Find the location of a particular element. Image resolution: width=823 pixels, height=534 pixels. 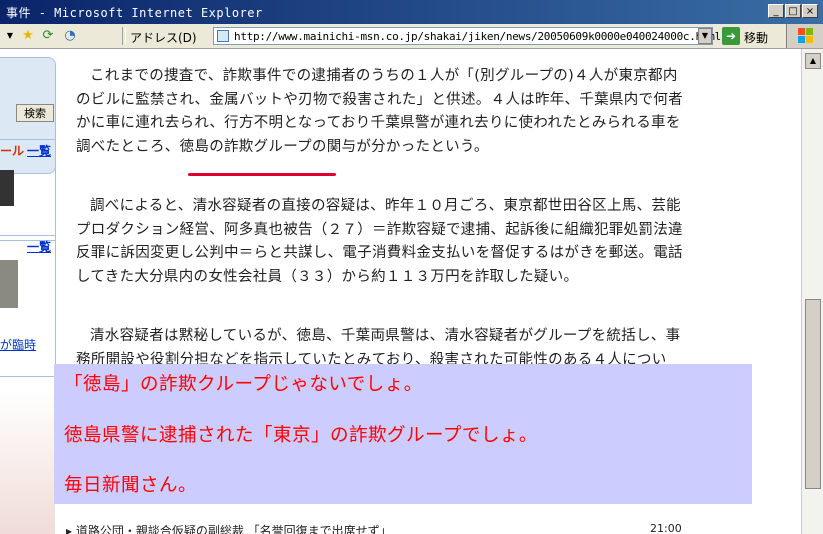

history-icon: ◔ is located at coordinates (70, 36).